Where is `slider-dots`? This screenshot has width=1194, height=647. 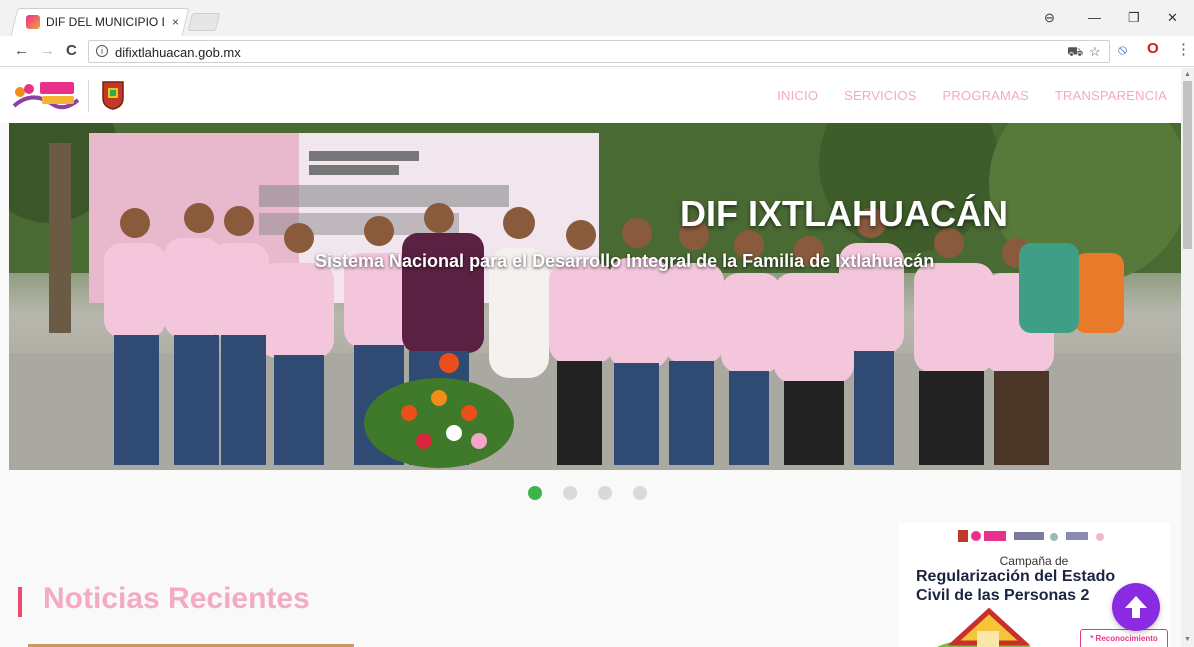
slider-dots is located at coordinates (587, 493).